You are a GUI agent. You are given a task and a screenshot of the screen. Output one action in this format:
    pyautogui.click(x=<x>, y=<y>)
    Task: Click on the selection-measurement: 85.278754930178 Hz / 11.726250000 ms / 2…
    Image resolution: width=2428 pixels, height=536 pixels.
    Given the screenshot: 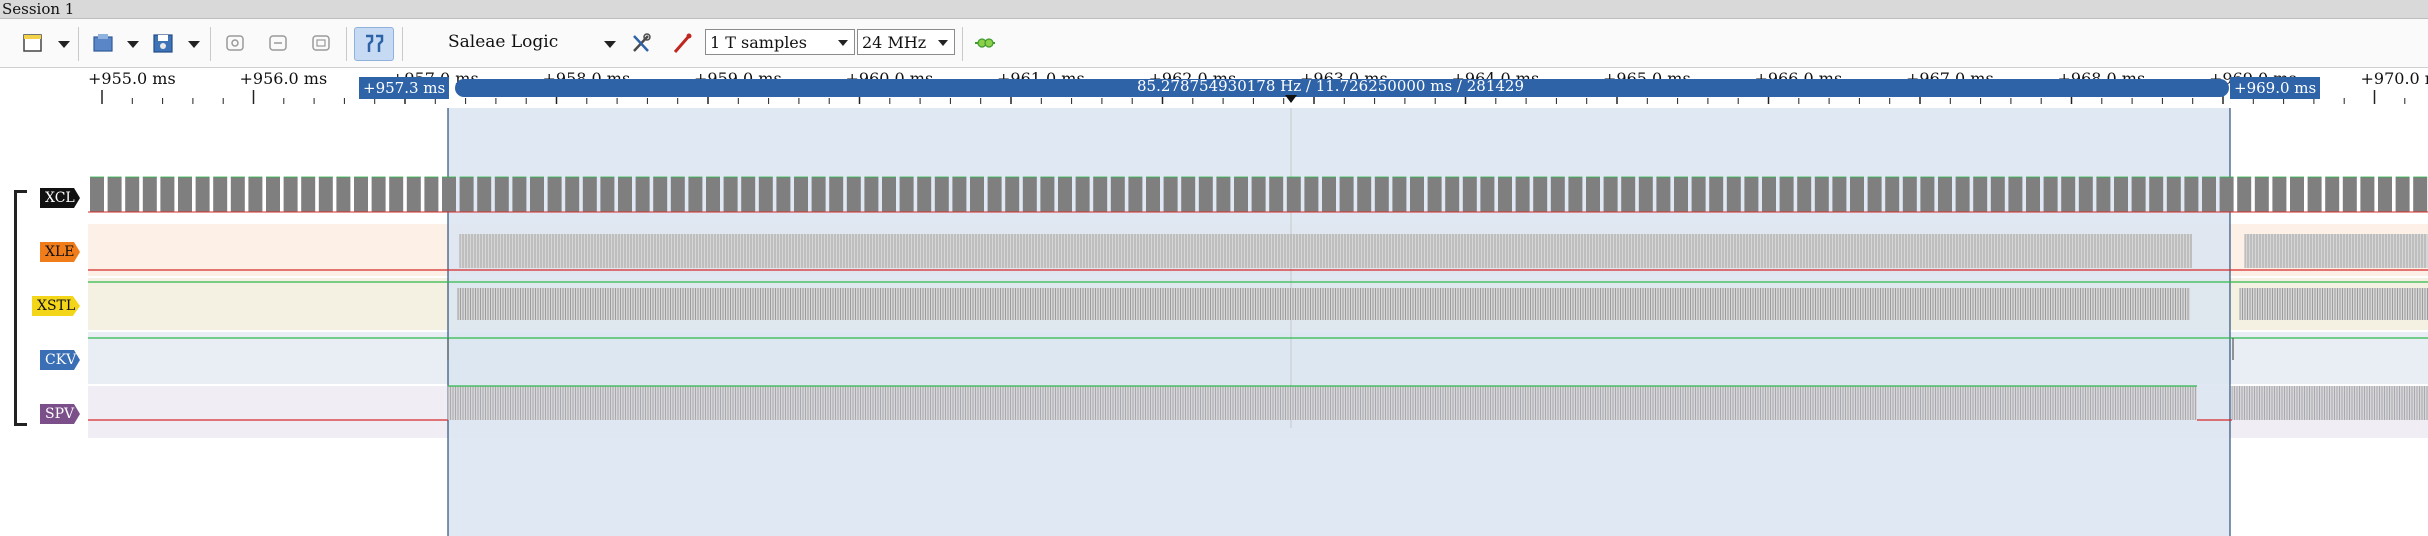 What is the action you would take?
    pyautogui.click(x=1331, y=86)
    